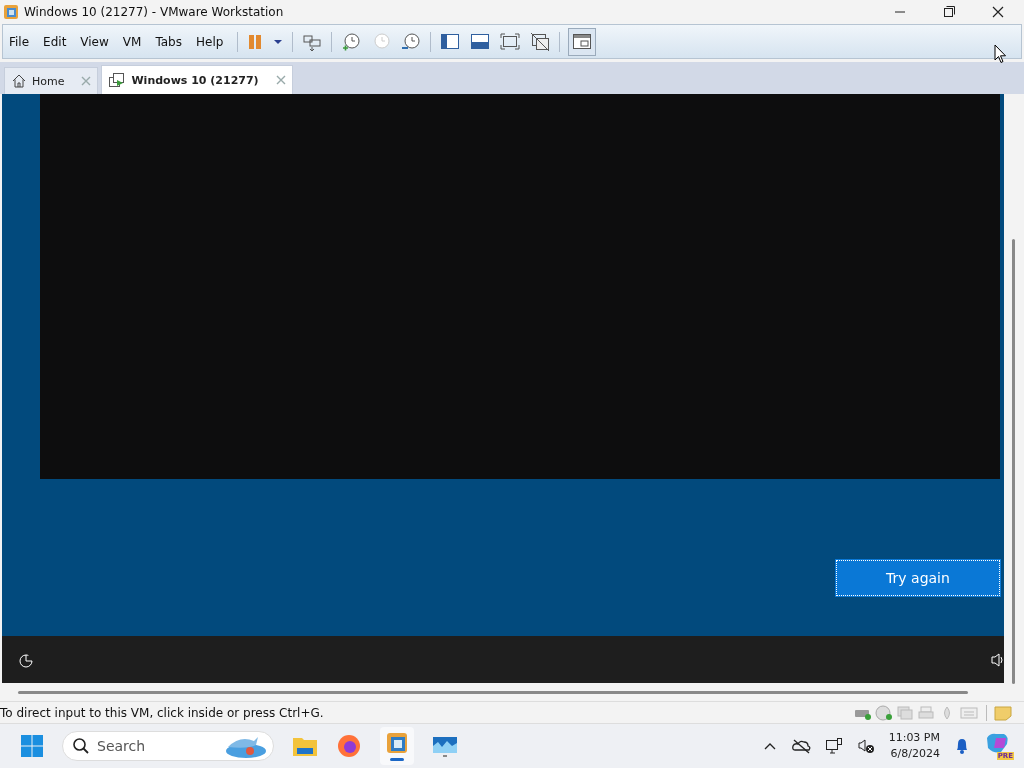  What do you see at coordinates (19, 81) in the screenshot?
I see `home-icon` at bounding box center [19, 81].